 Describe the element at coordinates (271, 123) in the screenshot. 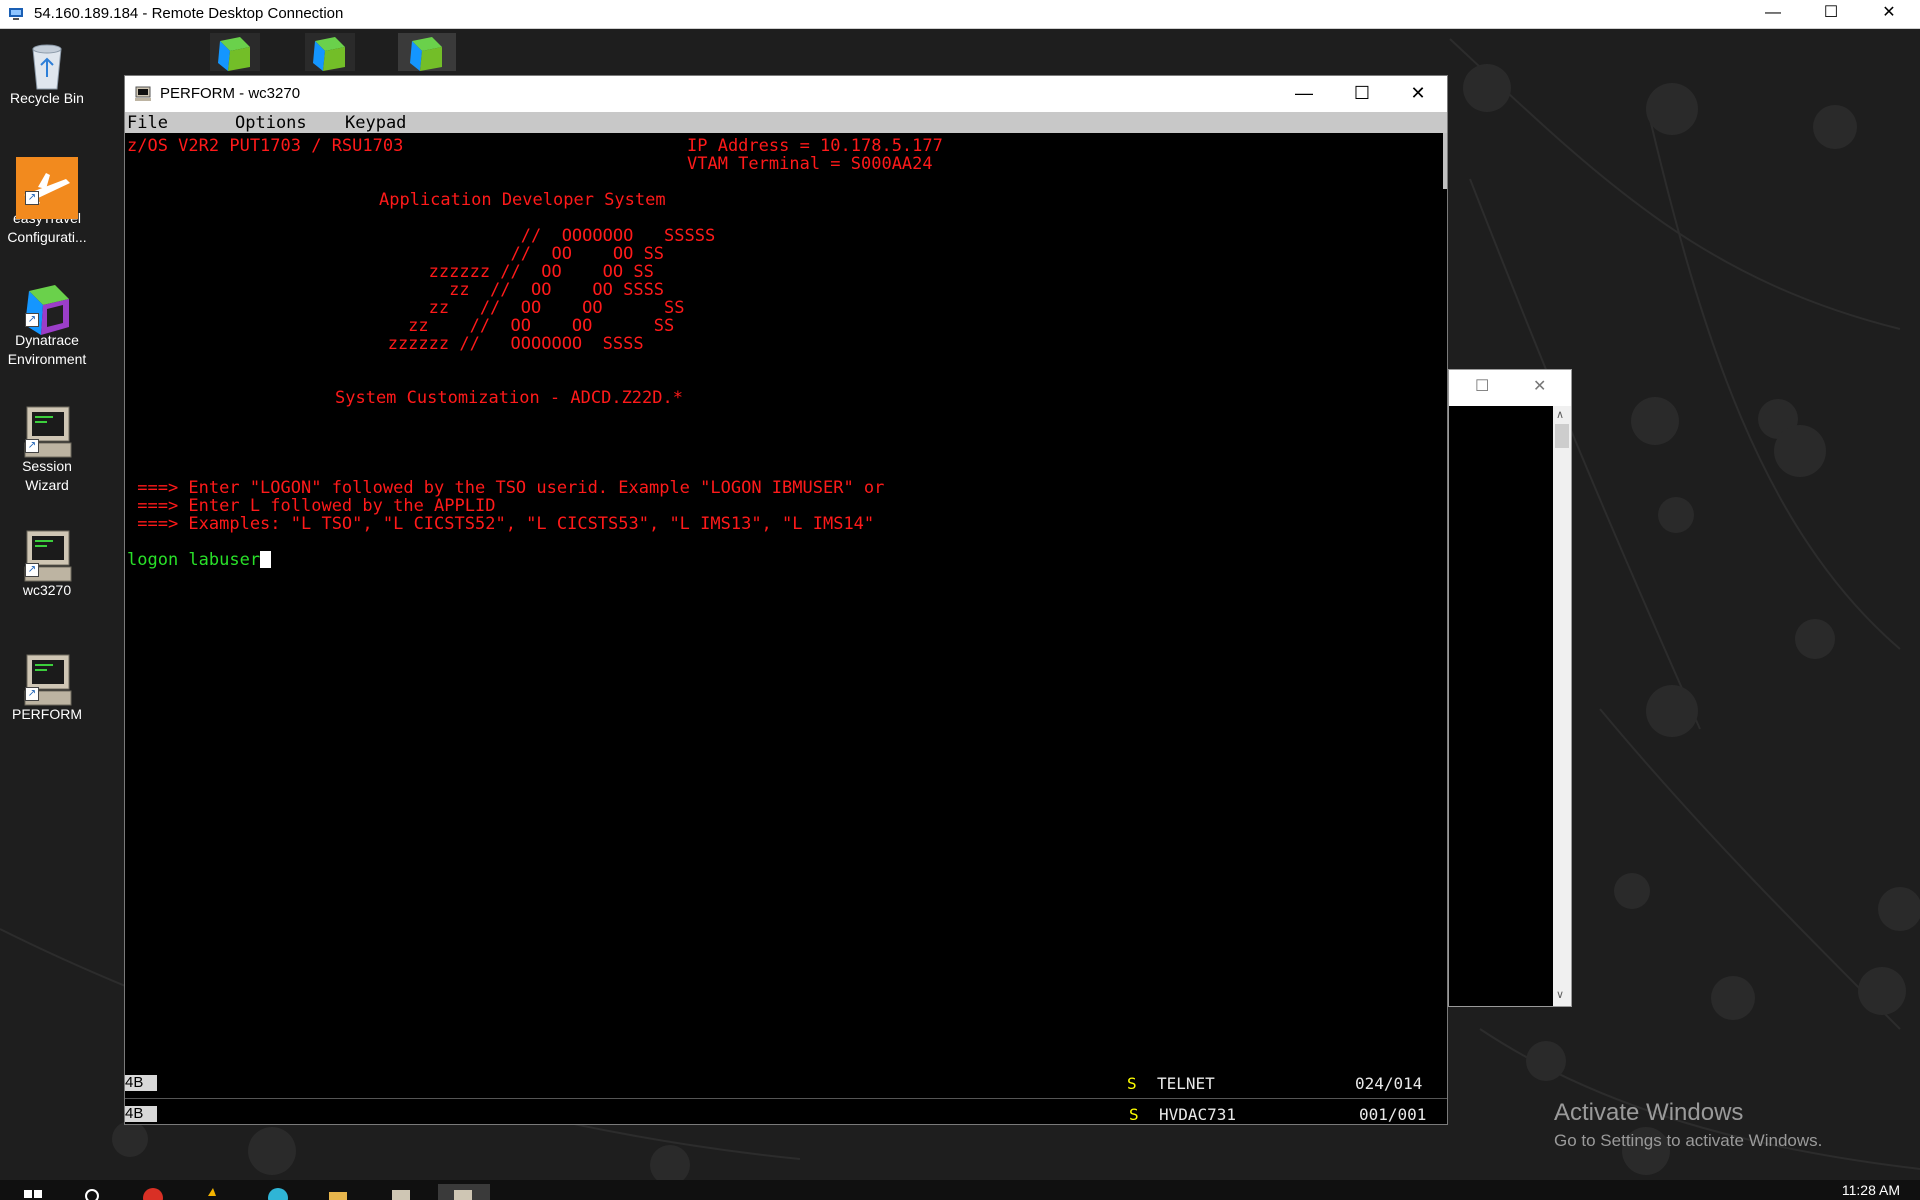

I see `menu-options: Options` at that location.